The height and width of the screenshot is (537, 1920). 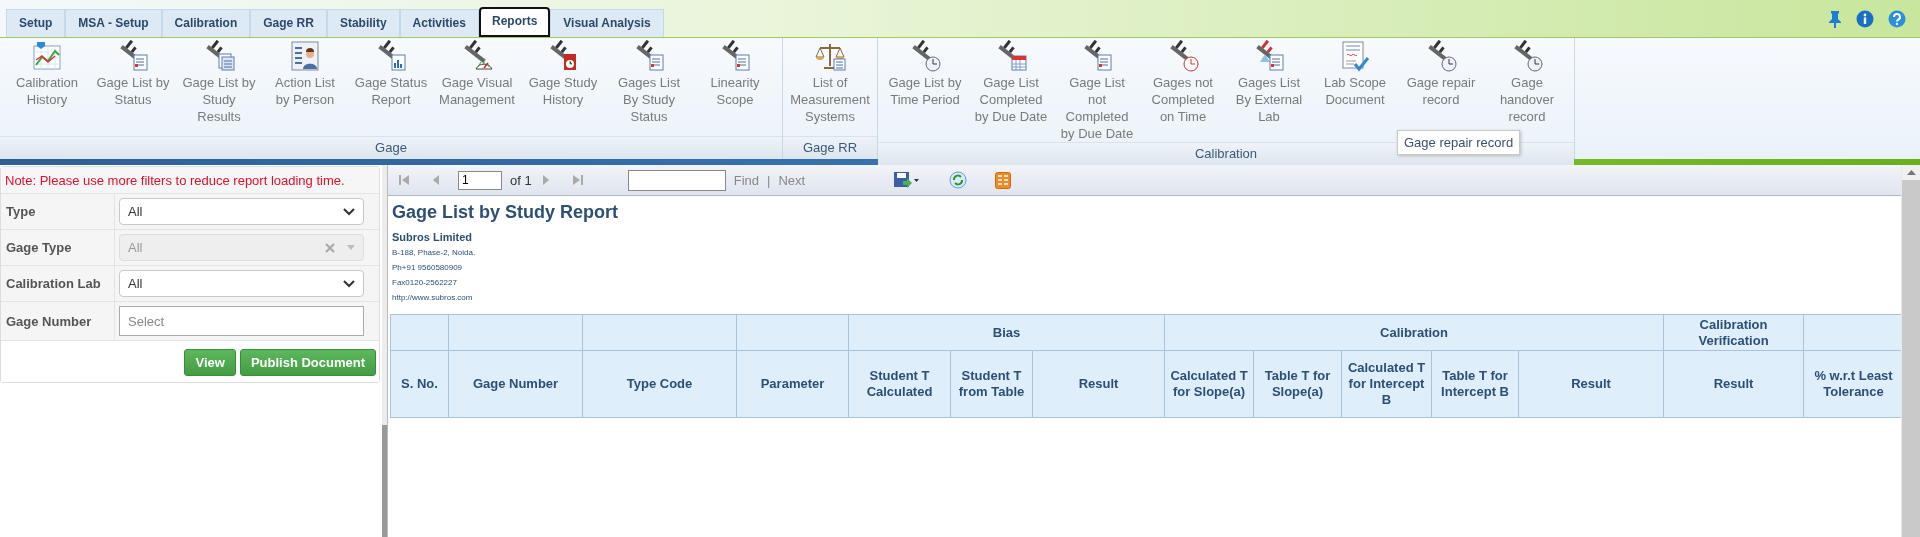 What do you see at coordinates (1414, 332) in the screenshot?
I see `column-group-header: Calibration` at bounding box center [1414, 332].